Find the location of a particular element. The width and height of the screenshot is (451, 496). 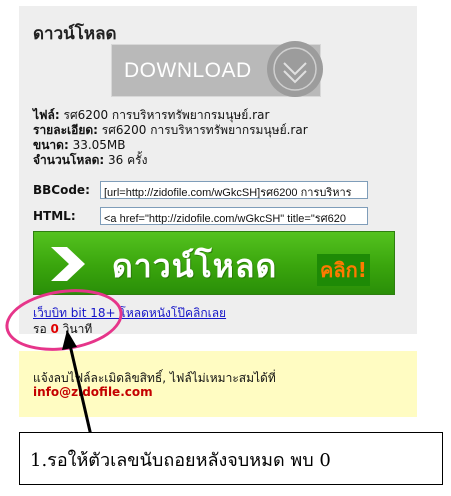

green-download-button: ดาวน์โหลด คลิก! is located at coordinates (214, 263).